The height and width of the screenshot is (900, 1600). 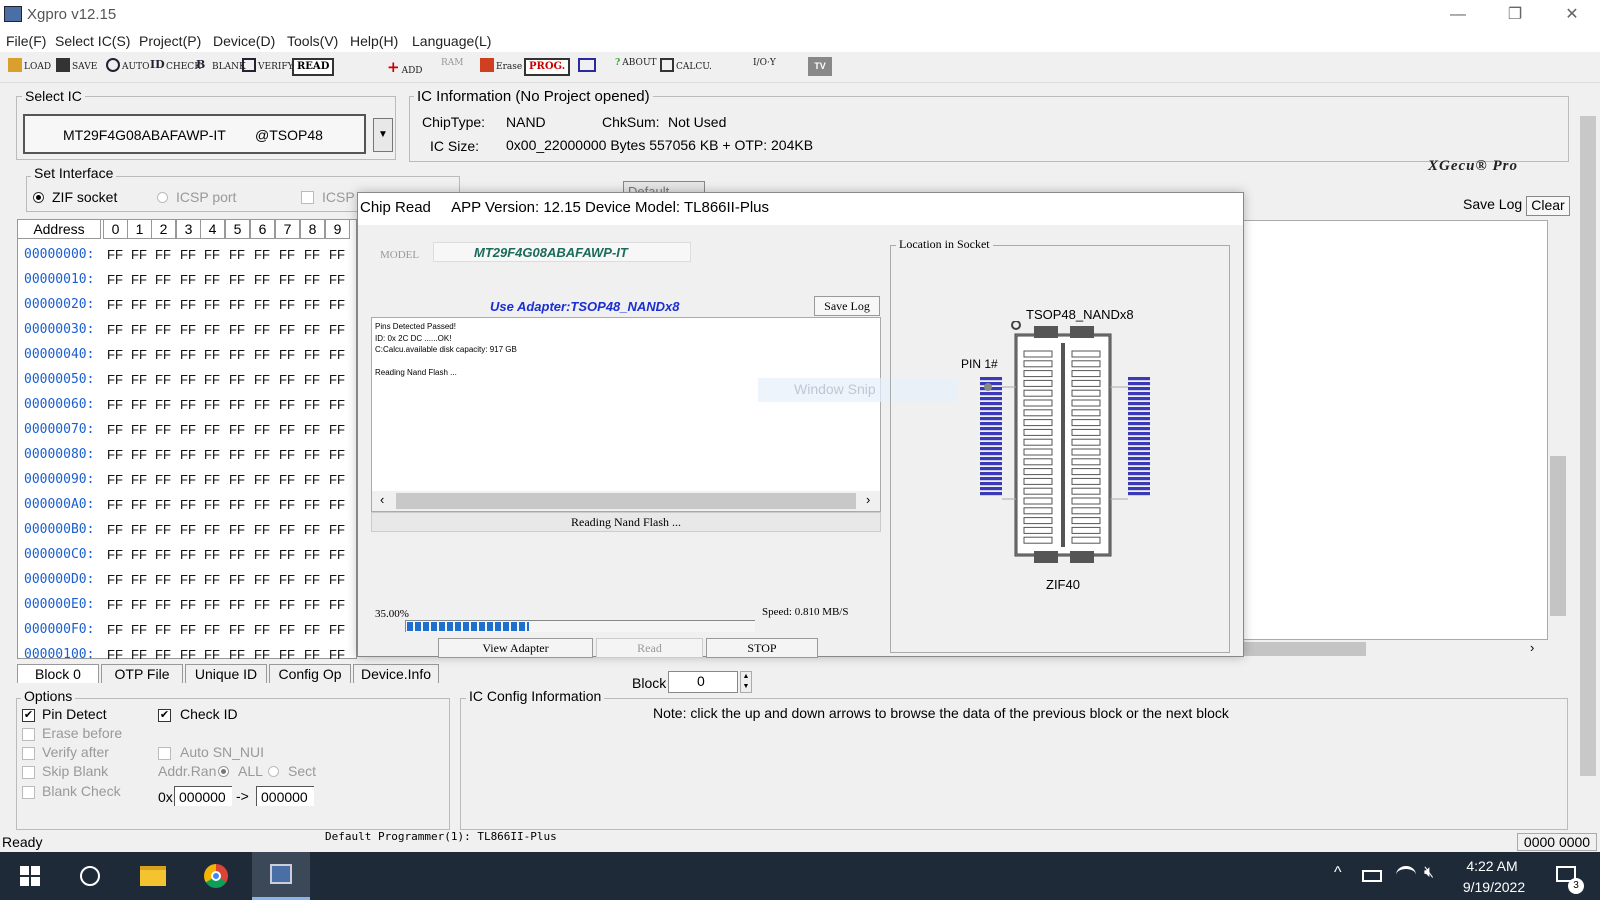 What do you see at coordinates (223, 771) in the screenshot?
I see `all-radio` at bounding box center [223, 771].